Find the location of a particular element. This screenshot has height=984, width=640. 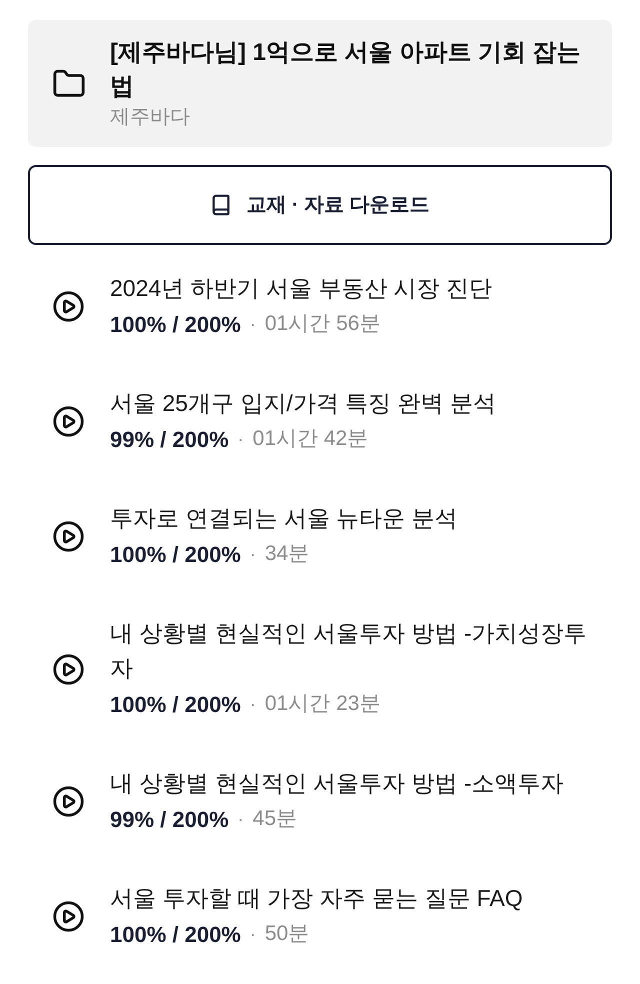

lesson-duration: 01시간 56분 is located at coordinates (322, 324).